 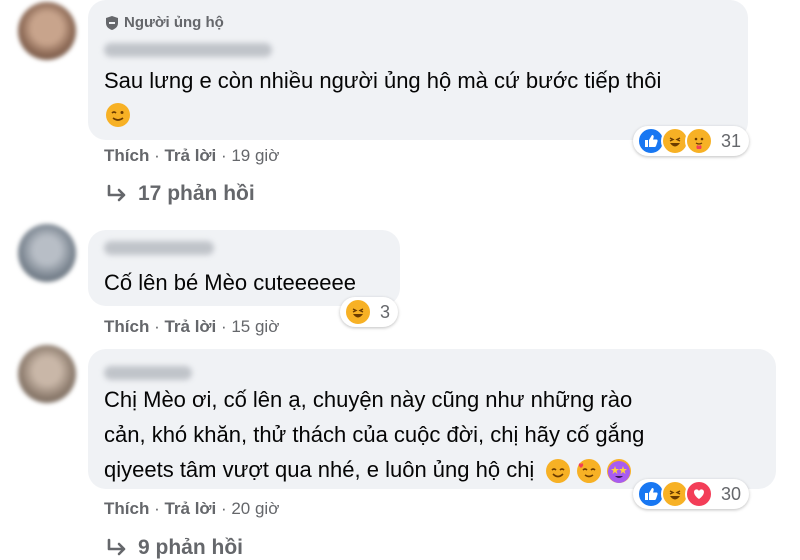 What do you see at coordinates (558, 471) in the screenshot?
I see `smile-emoji-icon` at bounding box center [558, 471].